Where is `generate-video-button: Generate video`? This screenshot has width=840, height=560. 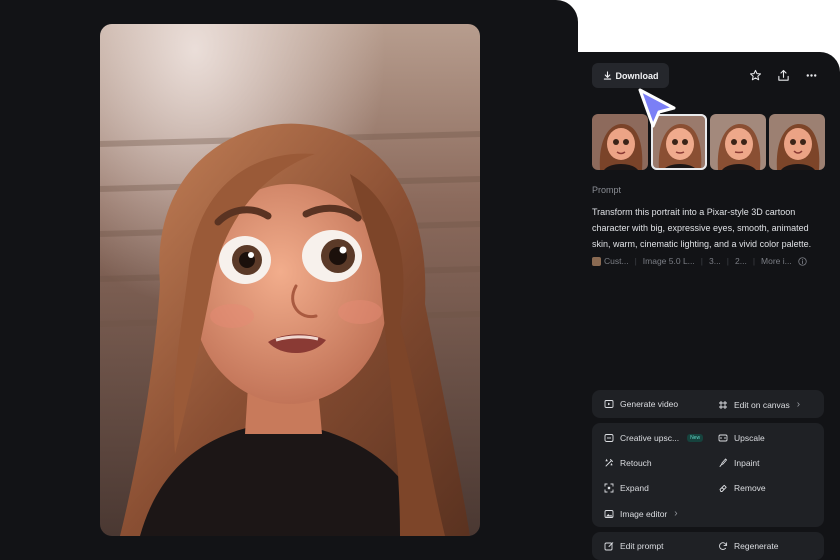 generate-video-button: Generate video is located at coordinates (641, 404).